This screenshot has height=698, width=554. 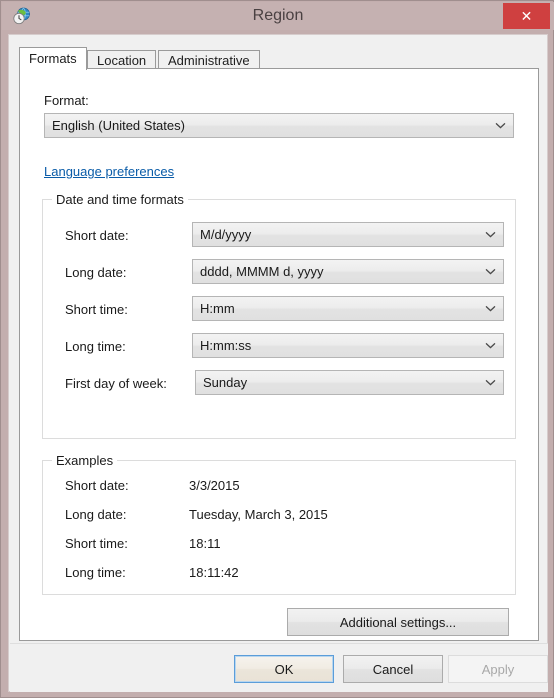 I want to click on tab-formats: Formats, so click(x=53, y=58).